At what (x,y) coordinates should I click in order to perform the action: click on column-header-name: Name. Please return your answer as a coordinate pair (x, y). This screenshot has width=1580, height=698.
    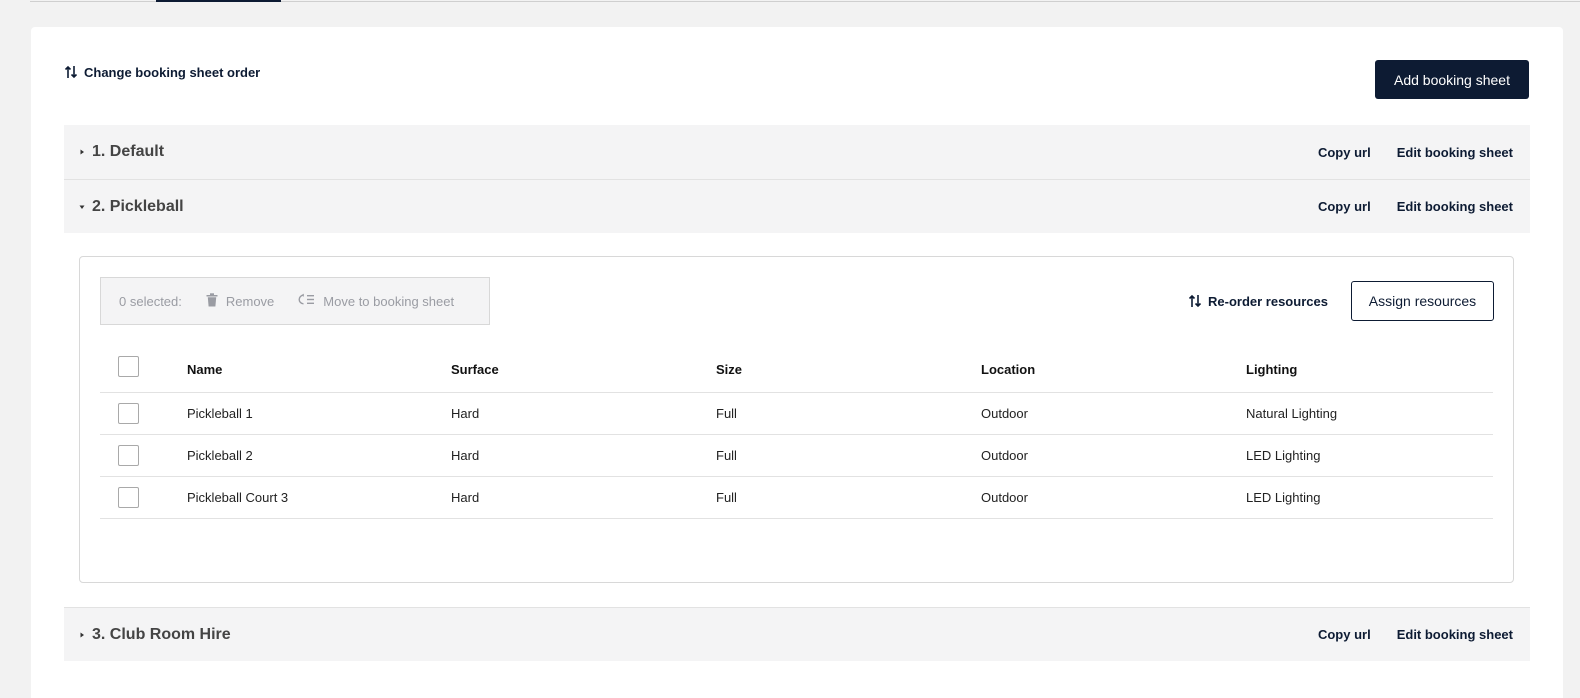
    Looking at the image, I should click on (204, 369).